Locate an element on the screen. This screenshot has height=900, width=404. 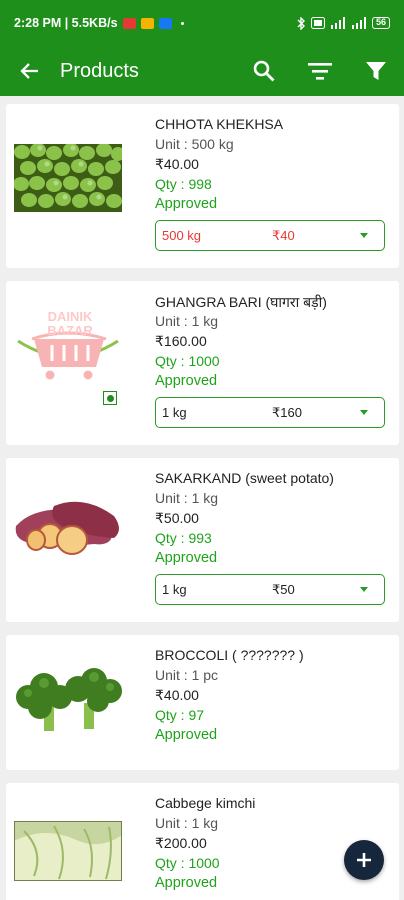
volte-icon is located at coordinates (317, 23).